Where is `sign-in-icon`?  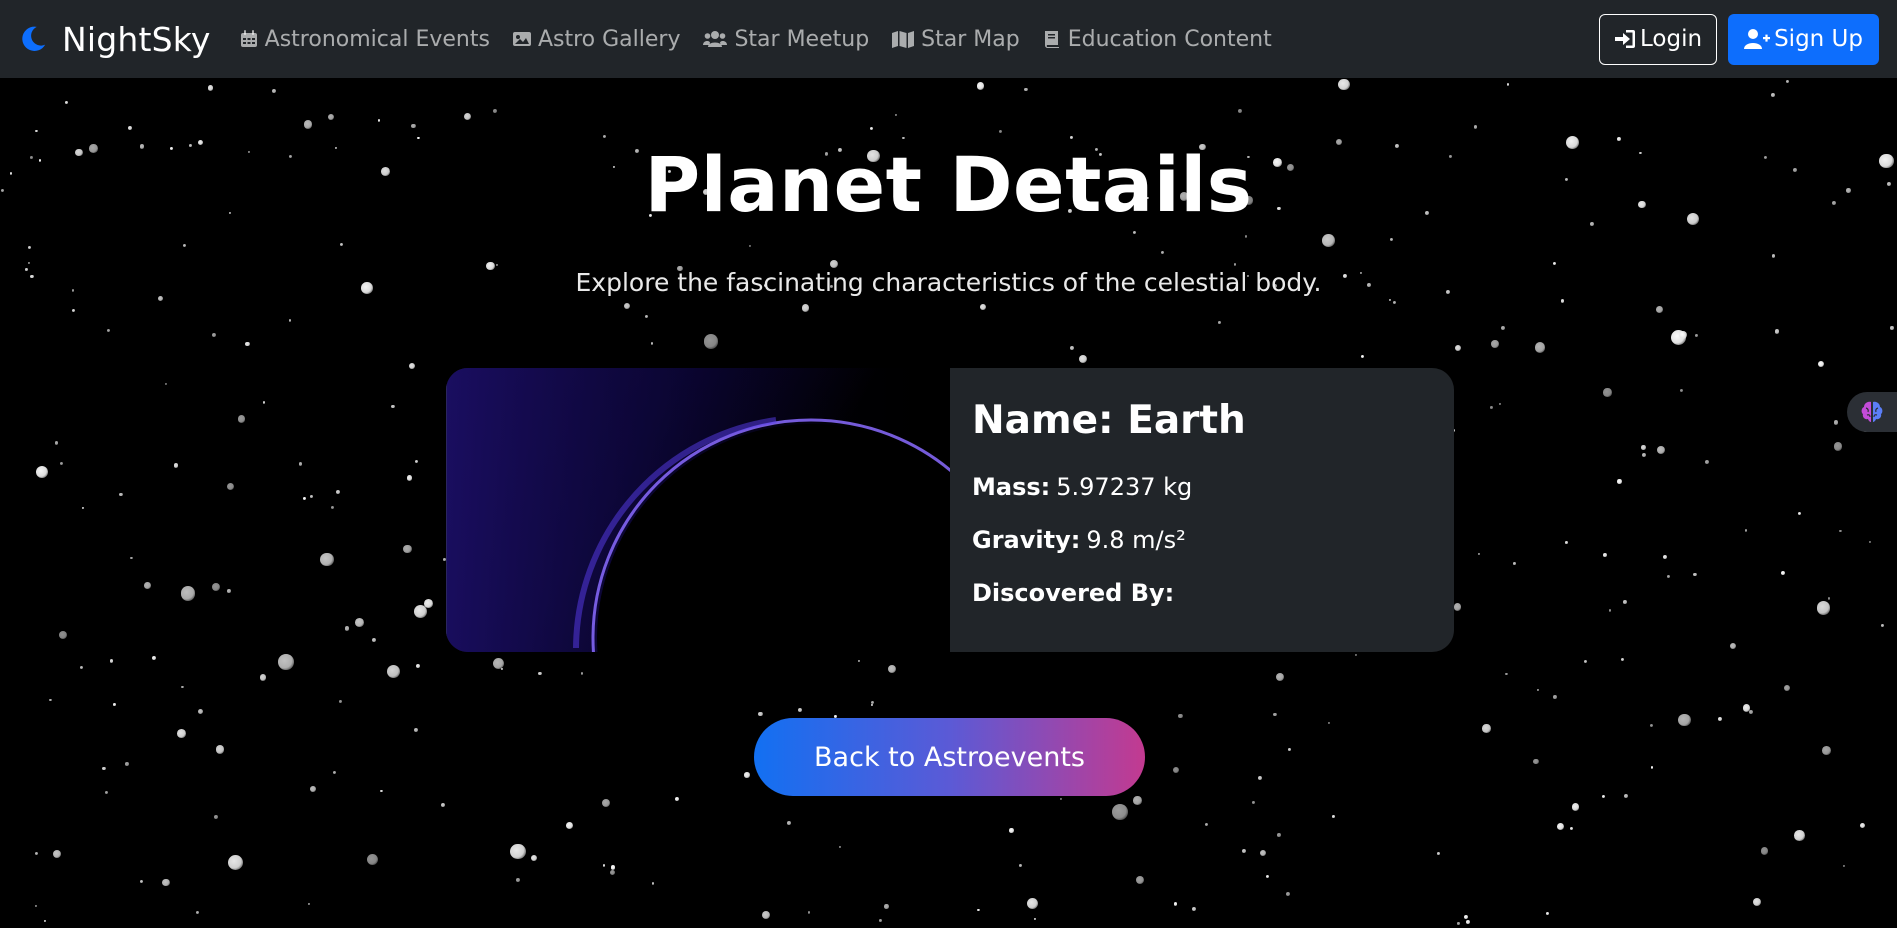
sign-in-icon is located at coordinates (1625, 39).